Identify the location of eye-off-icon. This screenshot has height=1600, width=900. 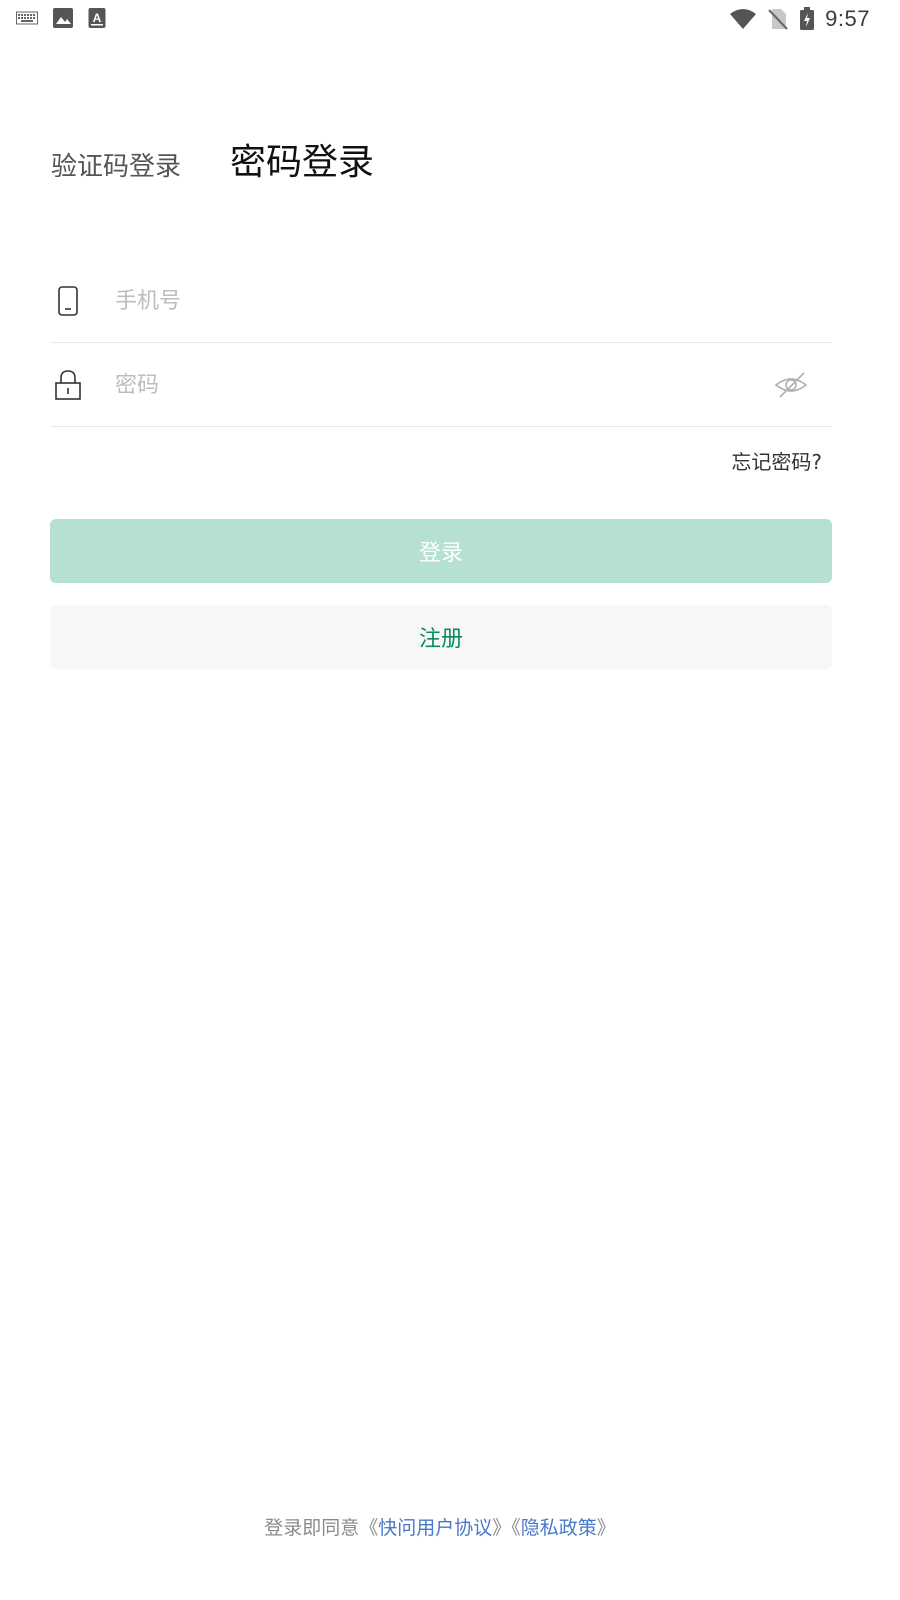
(791, 385).